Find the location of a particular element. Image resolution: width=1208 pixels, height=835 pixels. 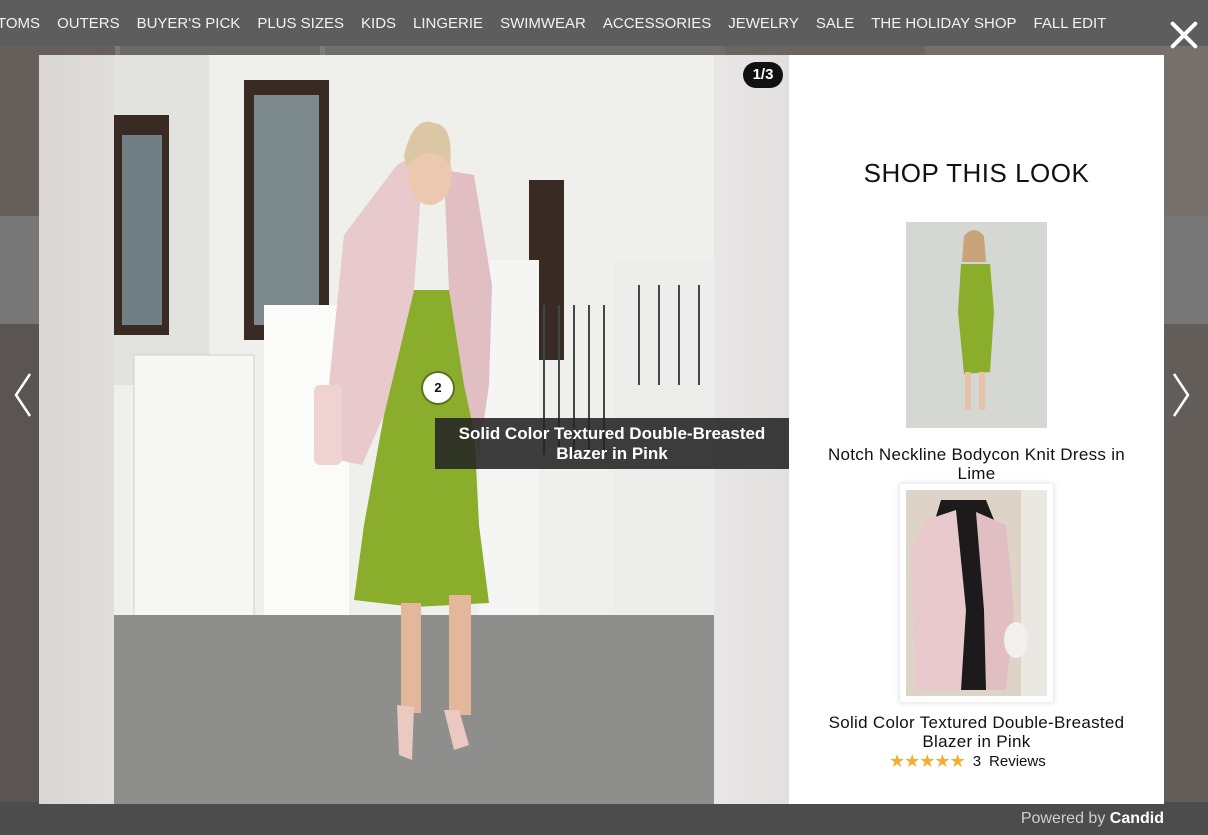

nav-item: THE HOLIDAY SHOP is located at coordinates (943, 23).